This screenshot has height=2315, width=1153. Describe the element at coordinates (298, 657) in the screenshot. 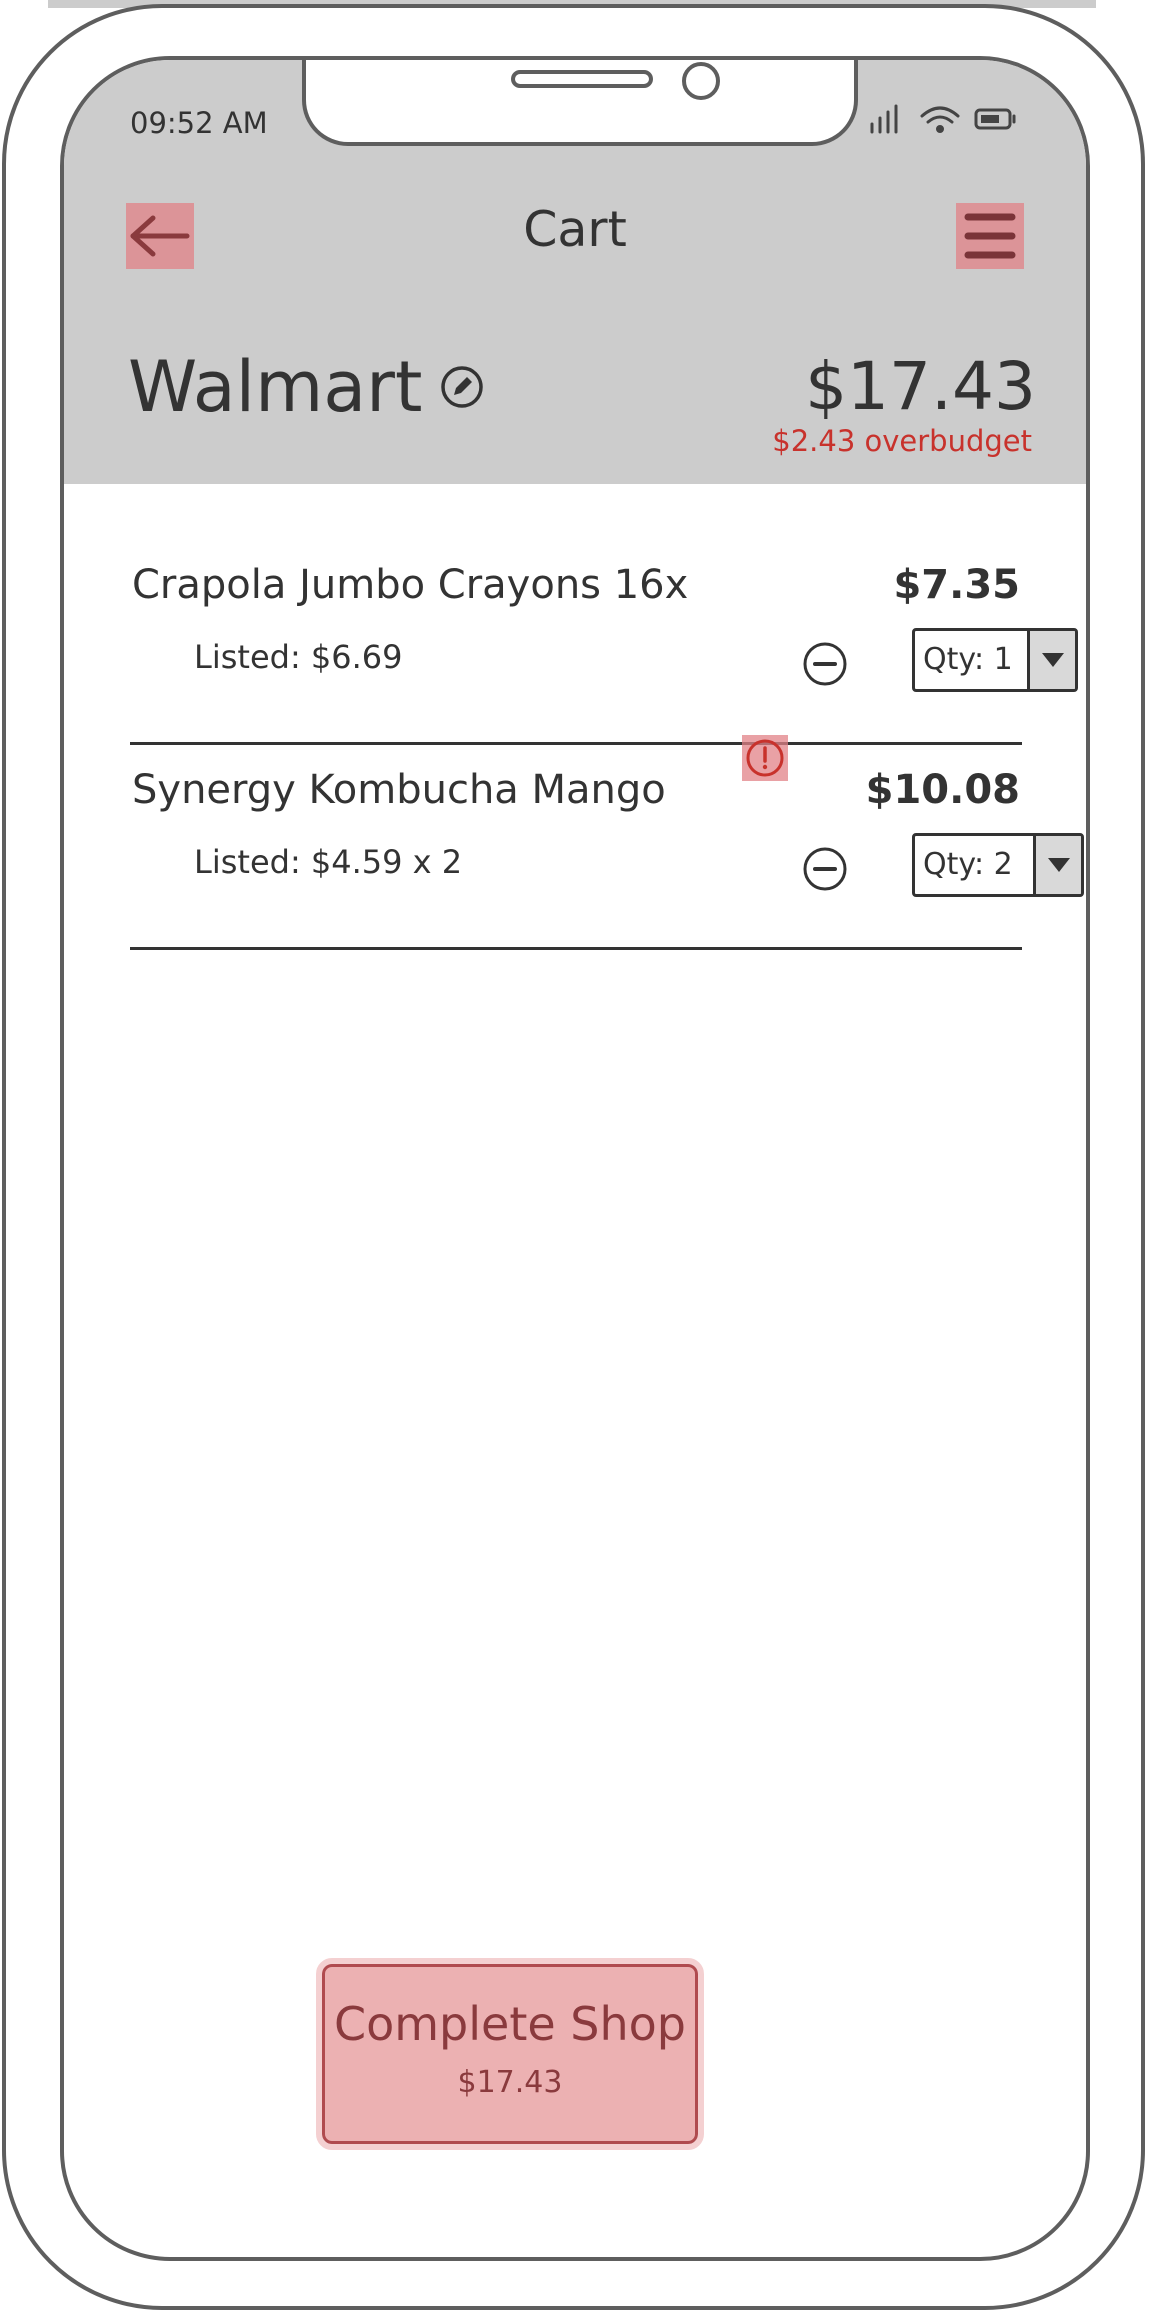

I see `item-listed-price: Listed: $6.69` at that location.